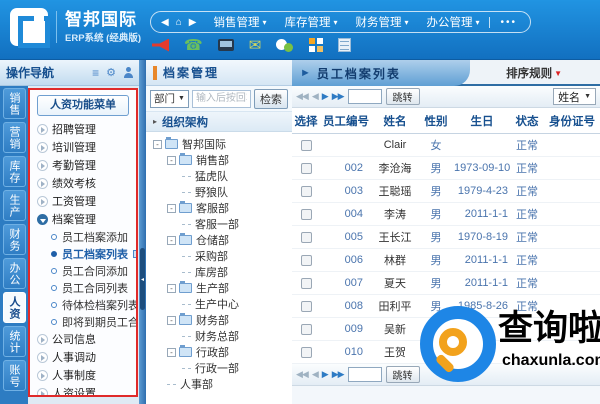 Image resolution: width=600 pixels, height=404 pixels. What do you see at coordinates (83, 304) in the screenshot?
I see `submenu-item-physical-exam-list: 待体检档案列表` at bounding box center [83, 304].